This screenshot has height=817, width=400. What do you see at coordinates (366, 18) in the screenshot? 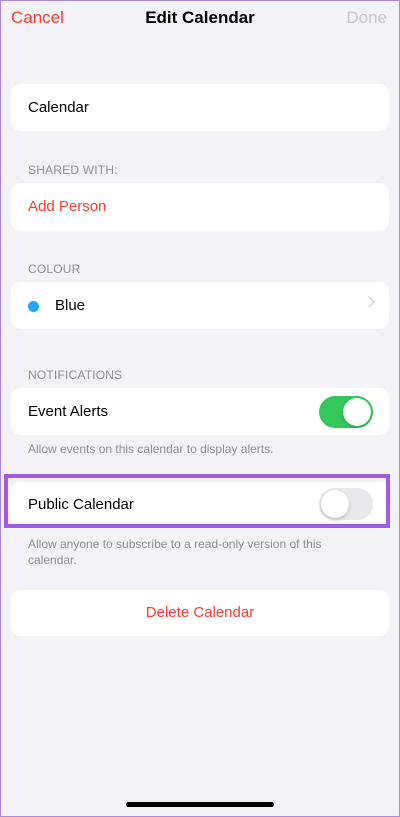
I see `done-button: Done` at bounding box center [366, 18].